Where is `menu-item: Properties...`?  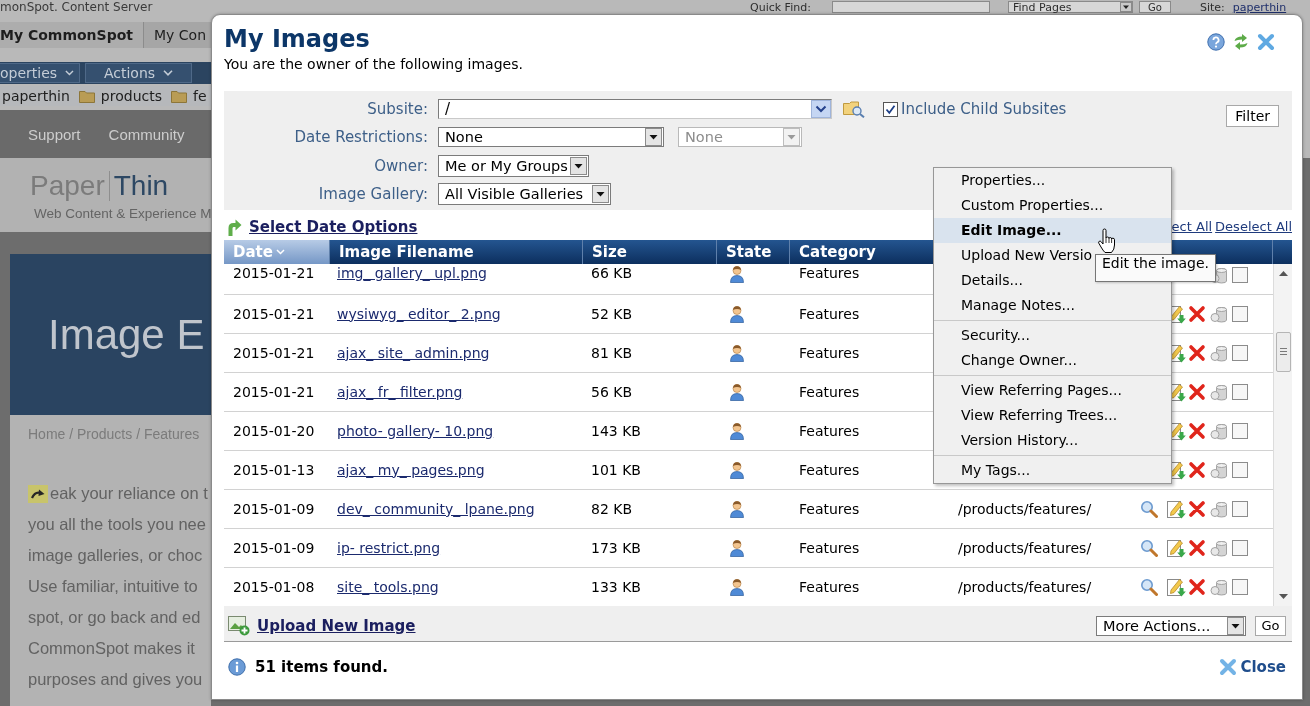 menu-item: Properties... is located at coordinates (991, 180).